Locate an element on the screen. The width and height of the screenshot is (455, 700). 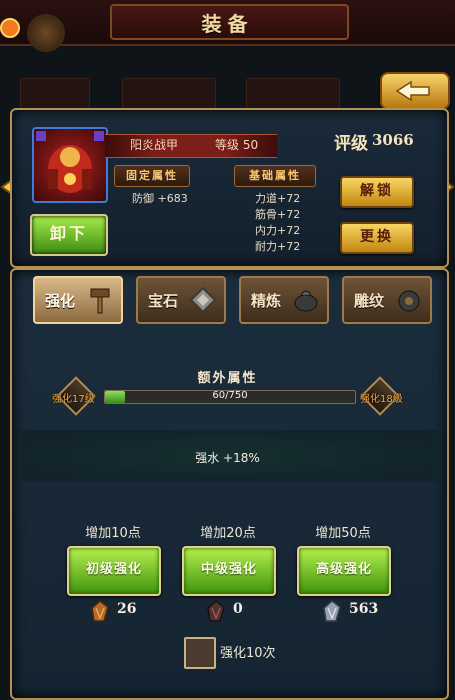
menu-coin-icon is located at coordinates (46, 33).